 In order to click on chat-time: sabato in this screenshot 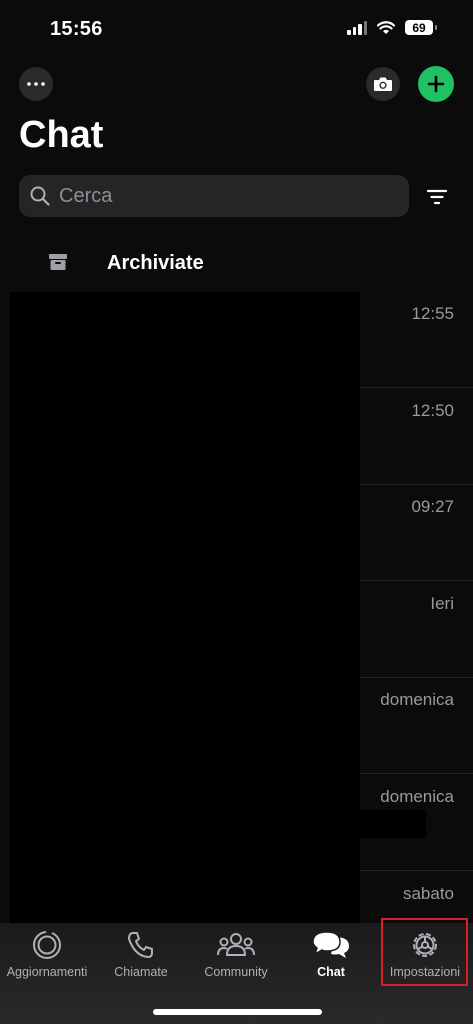, I will do `click(428, 893)`.